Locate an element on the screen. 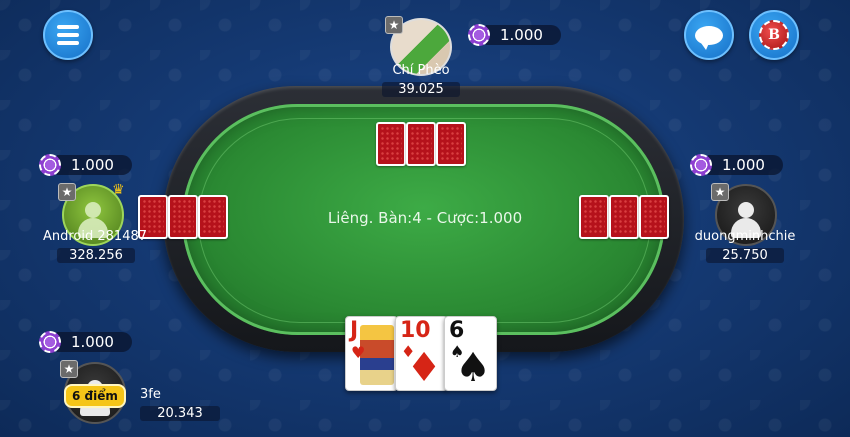  bank-button: B is located at coordinates (774, 35).